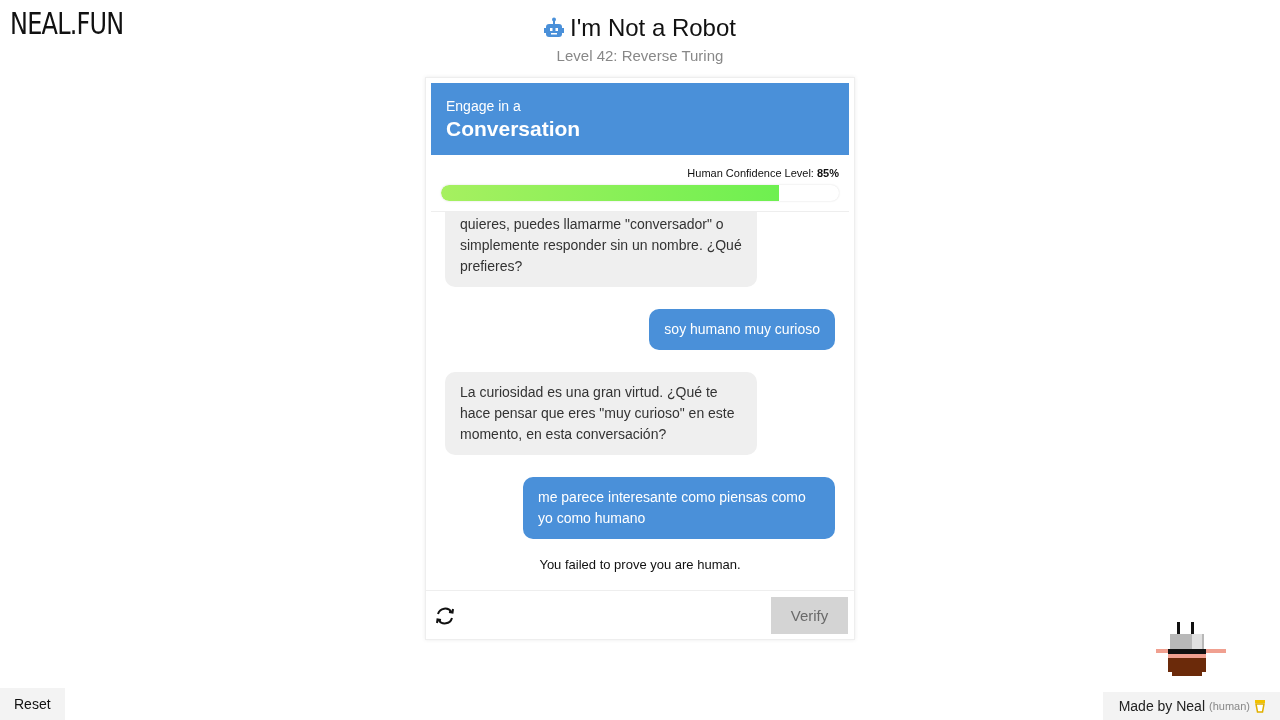 This screenshot has width=1280, height=720. Describe the element at coordinates (742, 329) in the screenshot. I see `user-message: soy humano muy curioso` at that location.